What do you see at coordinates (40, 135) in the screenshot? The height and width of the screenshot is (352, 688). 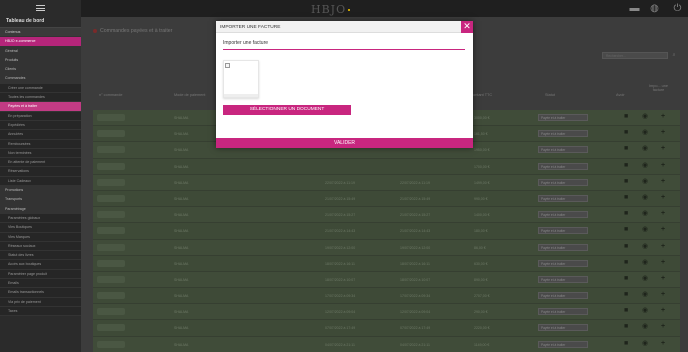 I see `sidebar-item: Annulées` at bounding box center [40, 135].